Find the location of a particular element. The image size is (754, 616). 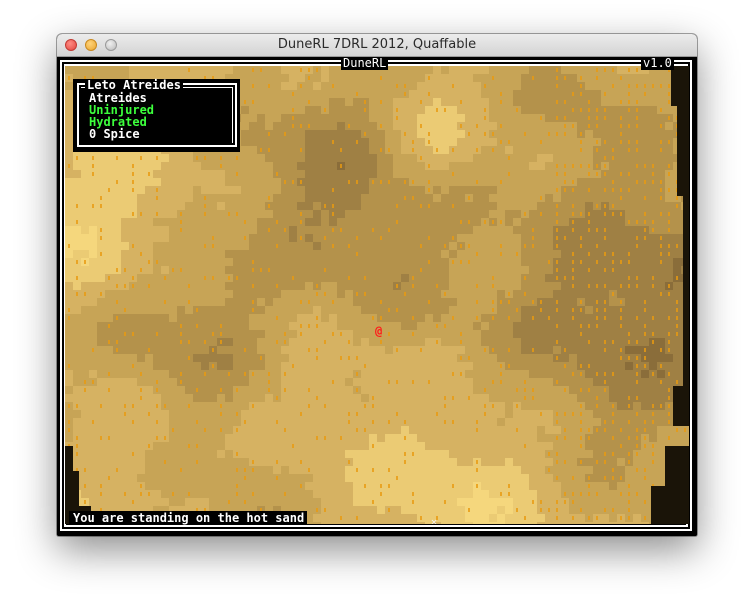

close-button is located at coordinates (71, 45).